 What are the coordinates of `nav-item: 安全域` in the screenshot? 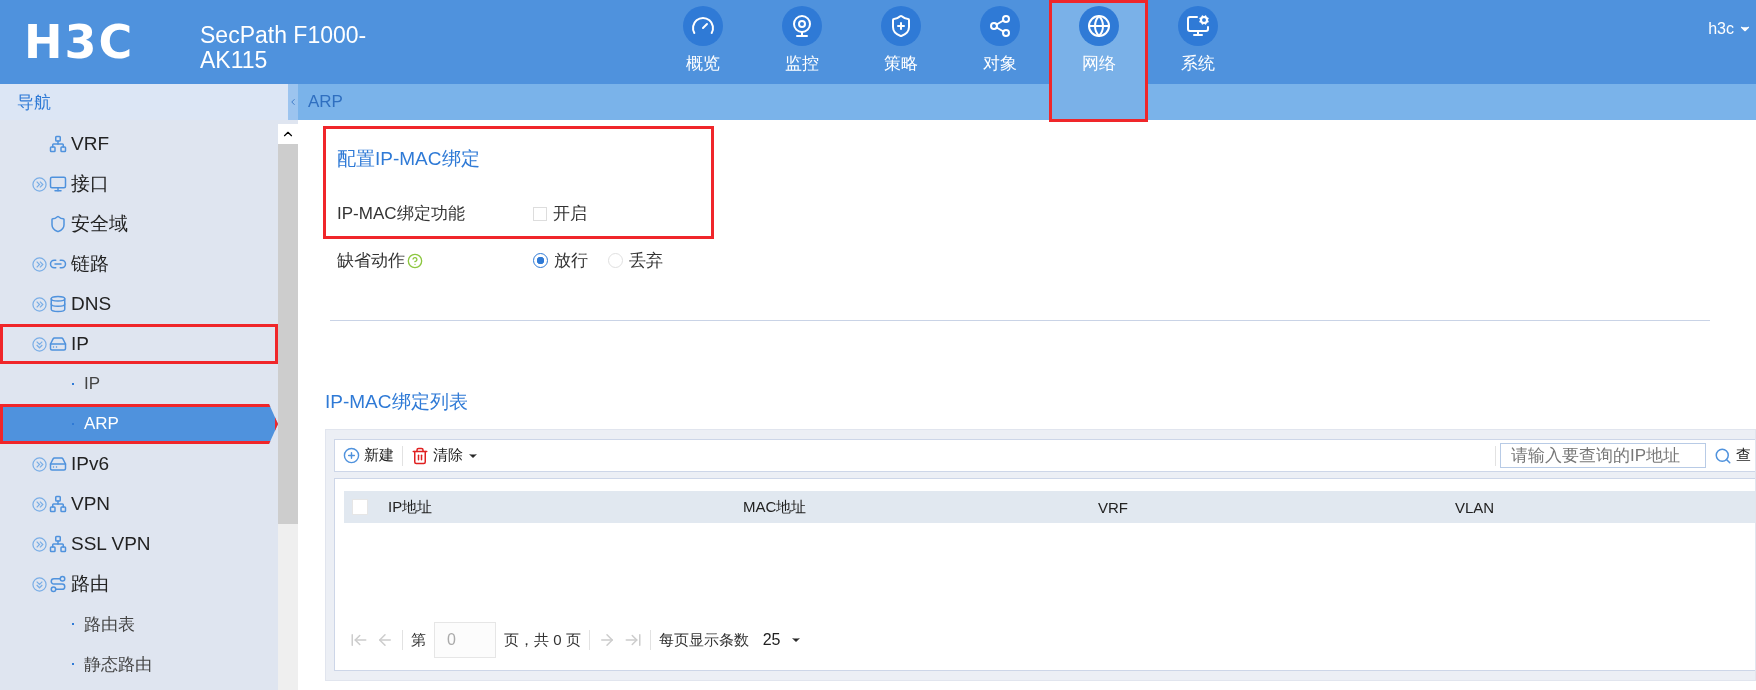 It's located at (139, 224).